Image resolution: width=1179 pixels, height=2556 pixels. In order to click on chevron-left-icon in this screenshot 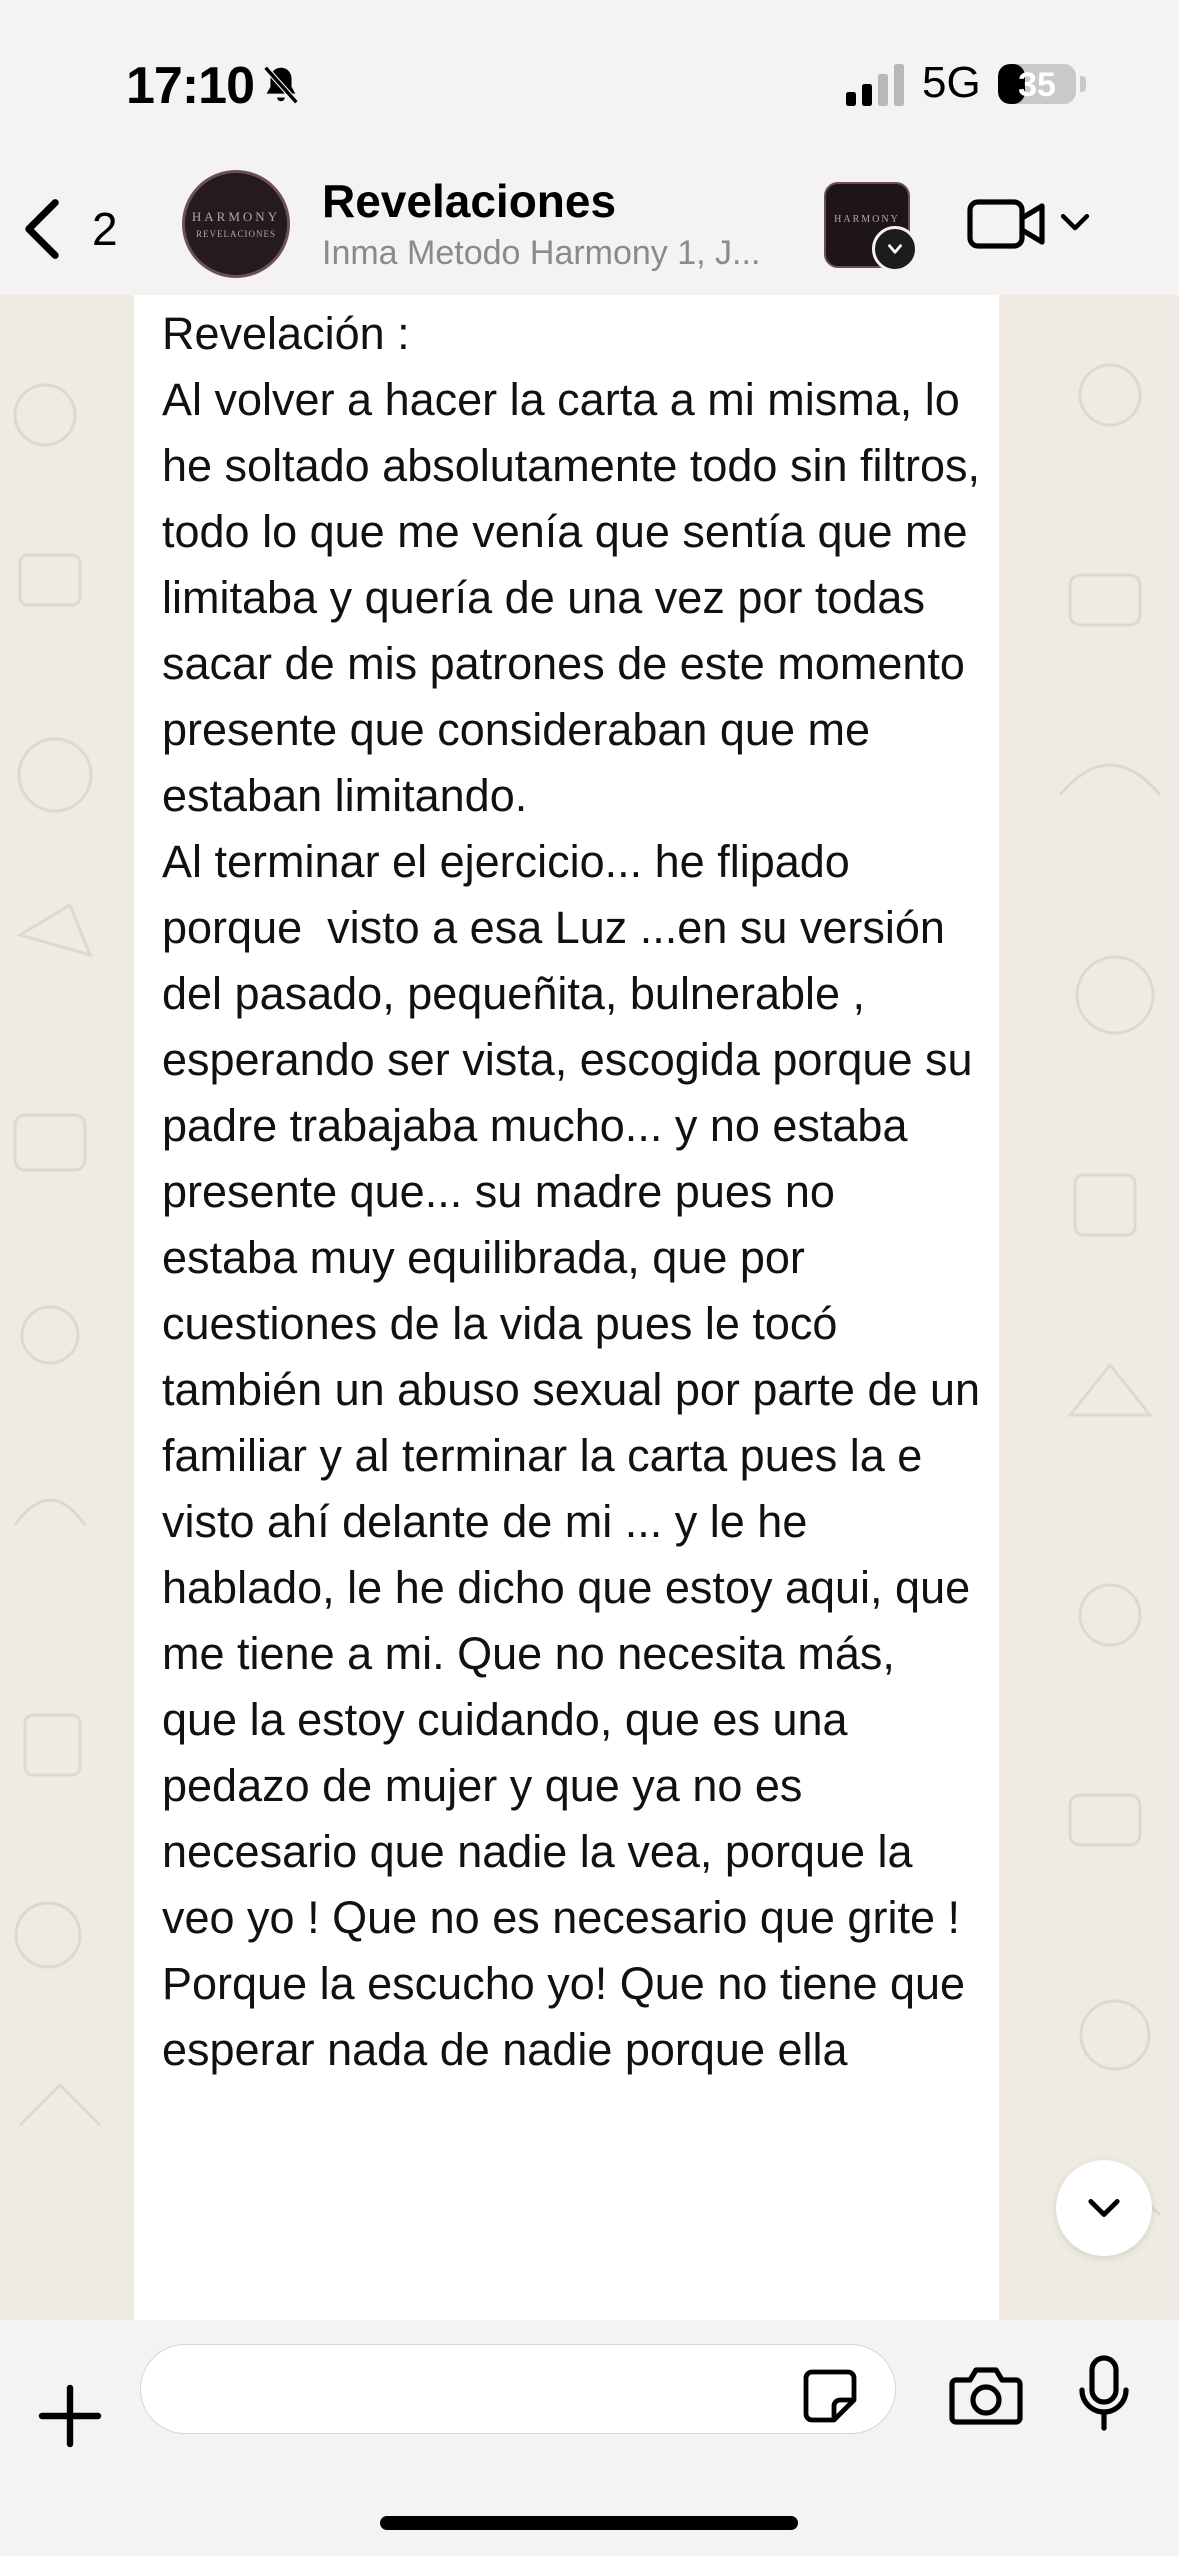, I will do `click(42, 229)`.